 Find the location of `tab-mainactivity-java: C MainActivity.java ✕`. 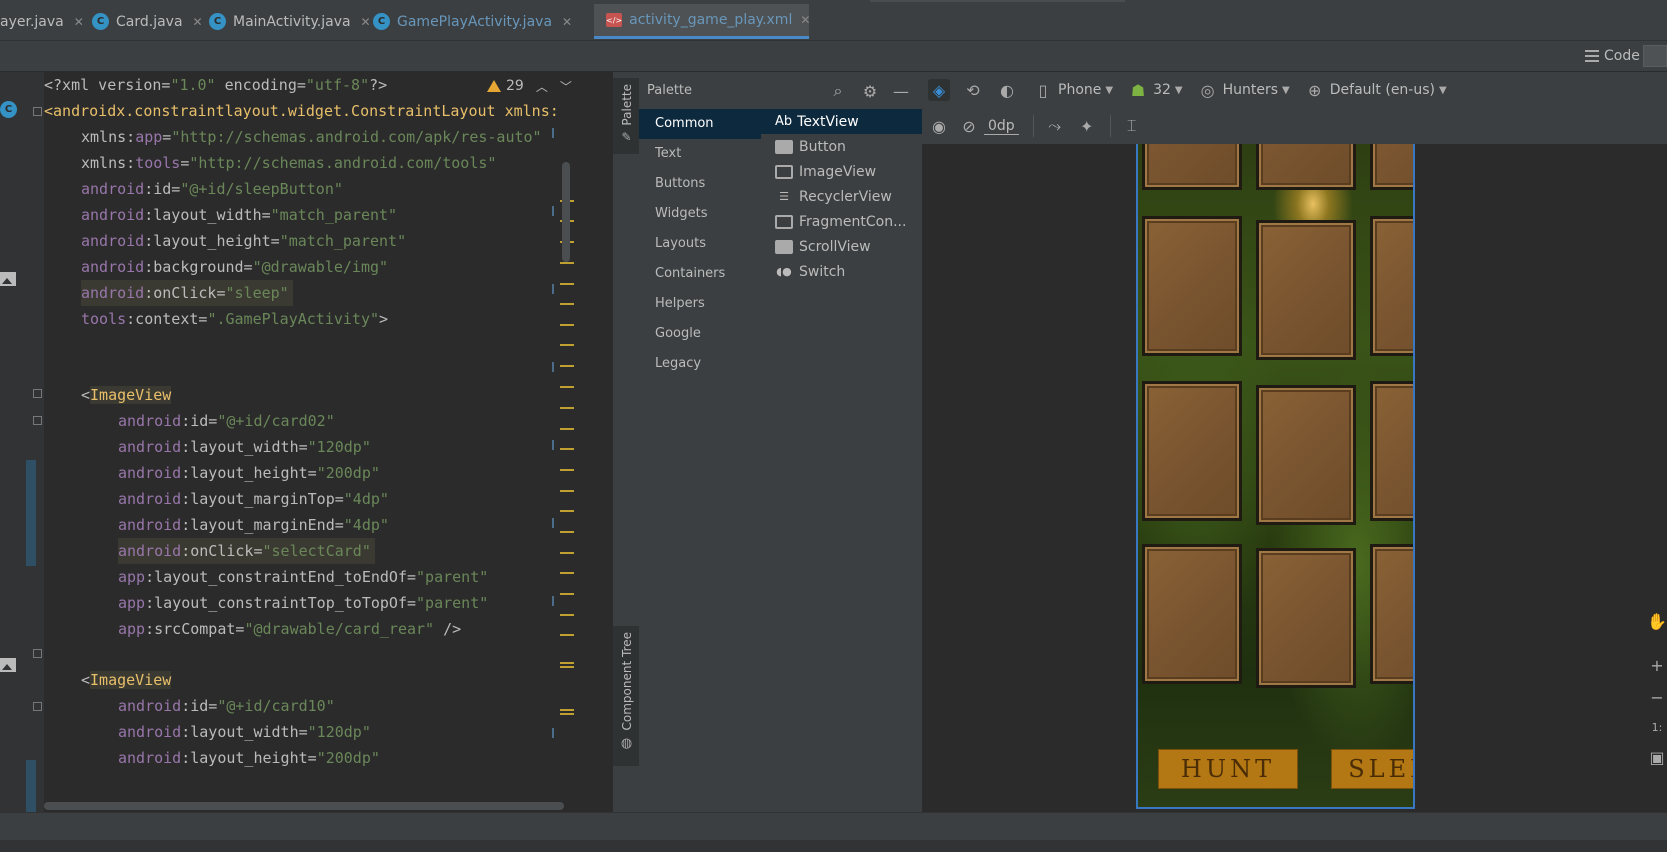

tab-mainactivity-java: C MainActivity.java ✕ is located at coordinates (291, 21).